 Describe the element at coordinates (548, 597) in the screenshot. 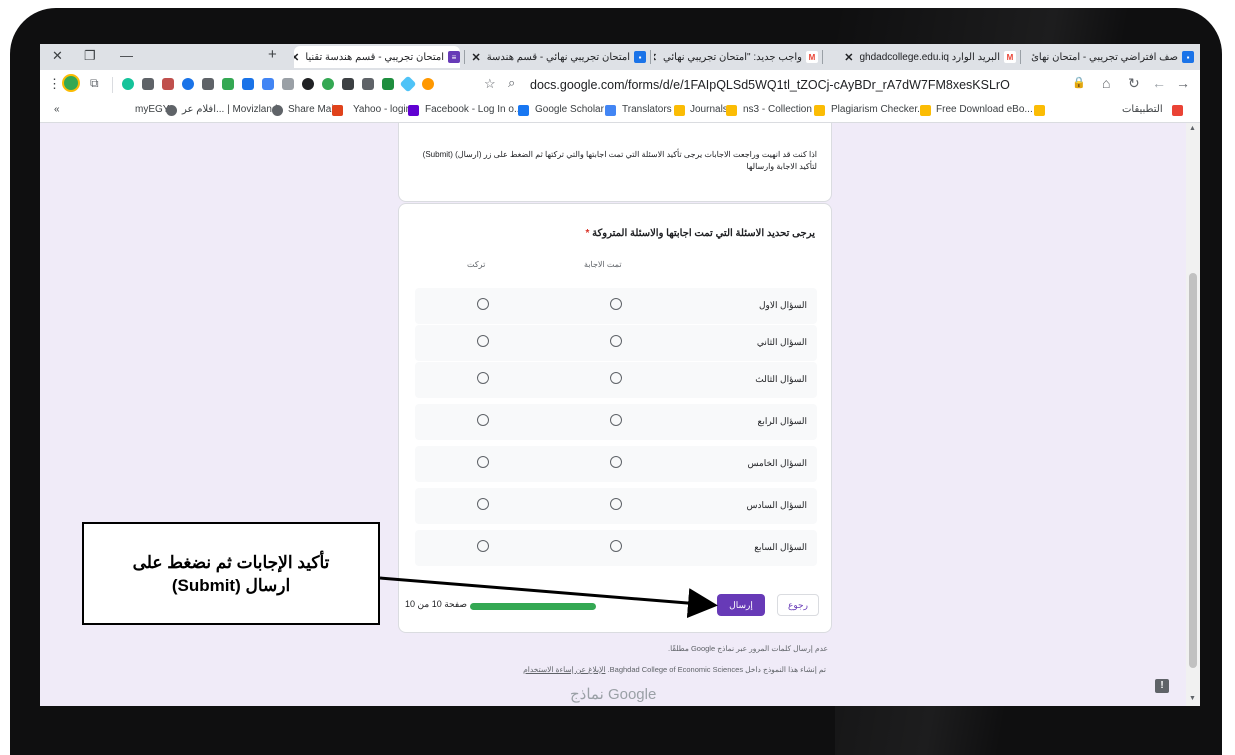

I see `annotation-arrow` at that location.